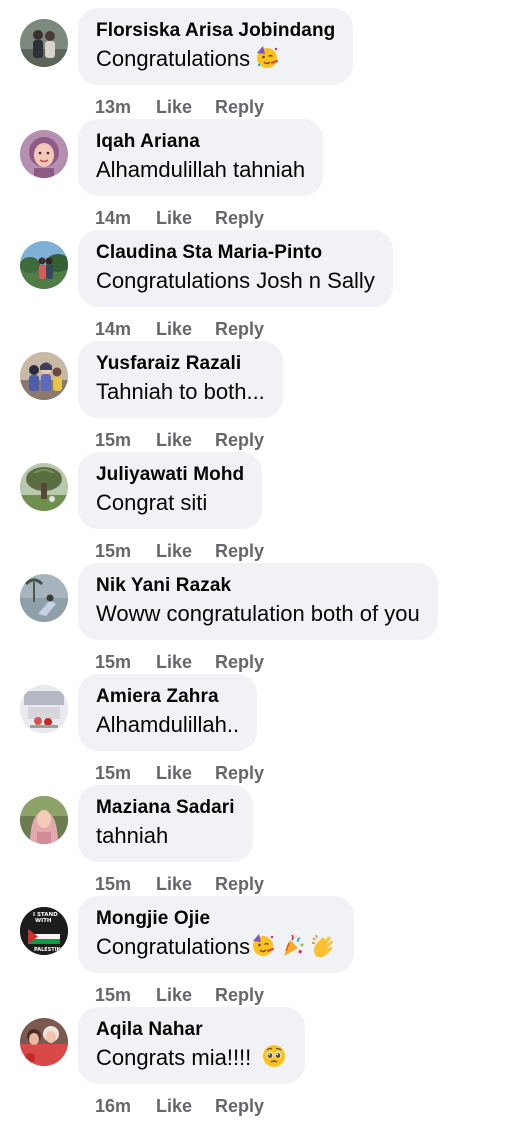  I want to click on comment-text: tahniah, so click(132, 835).